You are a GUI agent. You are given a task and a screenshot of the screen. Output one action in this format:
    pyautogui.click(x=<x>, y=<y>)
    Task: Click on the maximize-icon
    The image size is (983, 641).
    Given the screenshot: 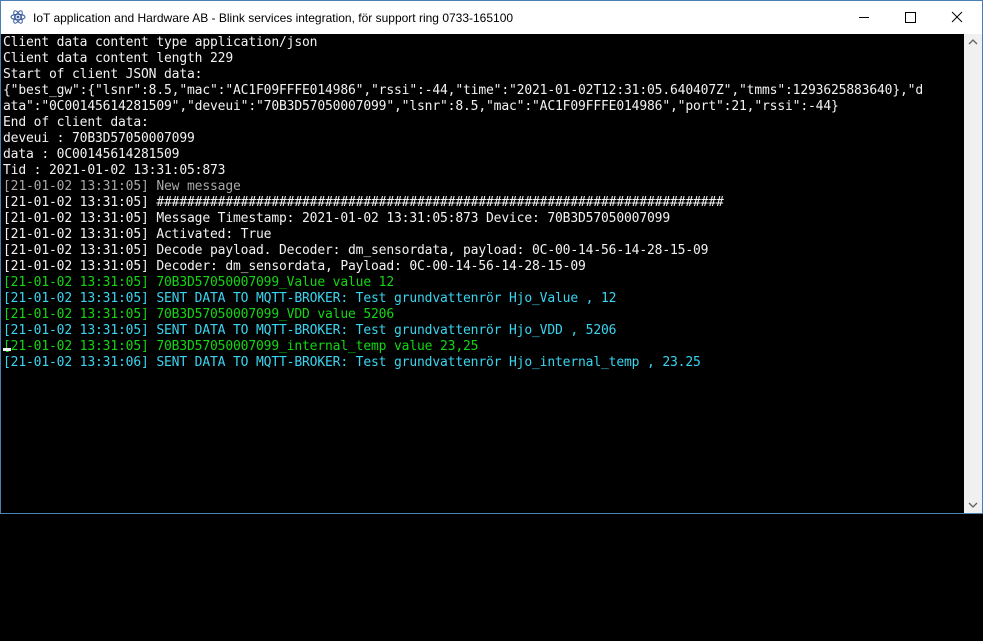 What is the action you would take?
    pyautogui.click(x=910, y=17)
    